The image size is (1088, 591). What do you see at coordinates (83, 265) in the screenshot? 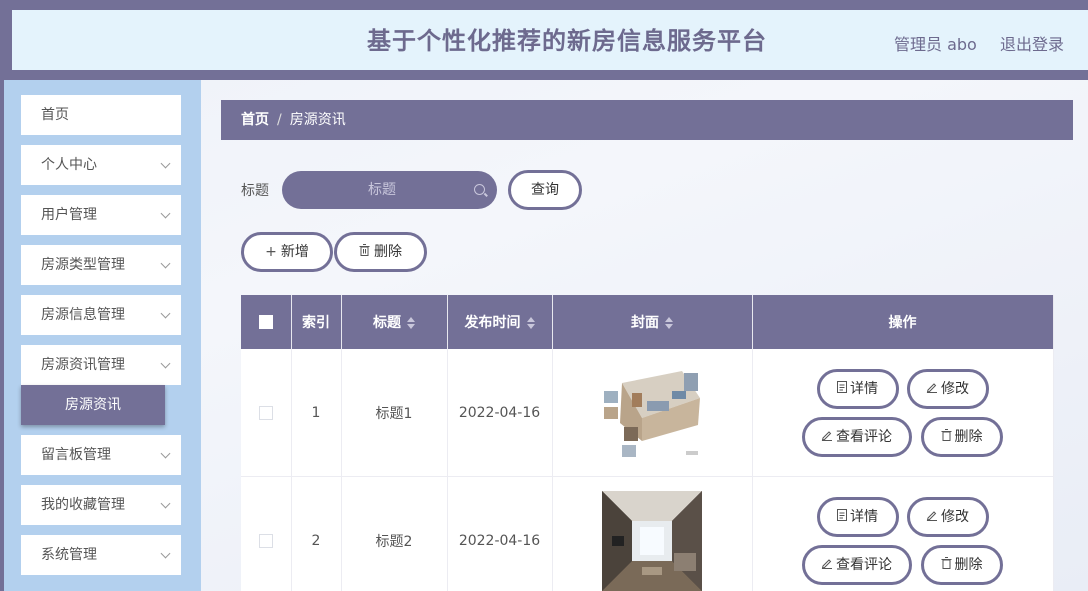
I see `sidebar-item-label: 房源类型管理` at bounding box center [83, 265].